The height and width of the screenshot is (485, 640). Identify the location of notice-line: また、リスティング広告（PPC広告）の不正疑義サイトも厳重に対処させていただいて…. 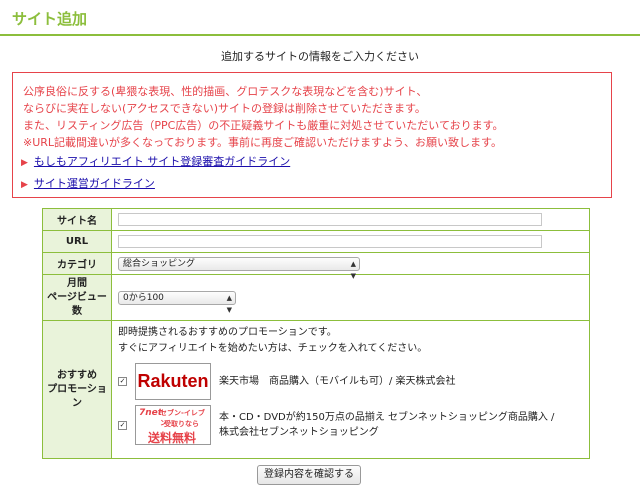
(263, 125).